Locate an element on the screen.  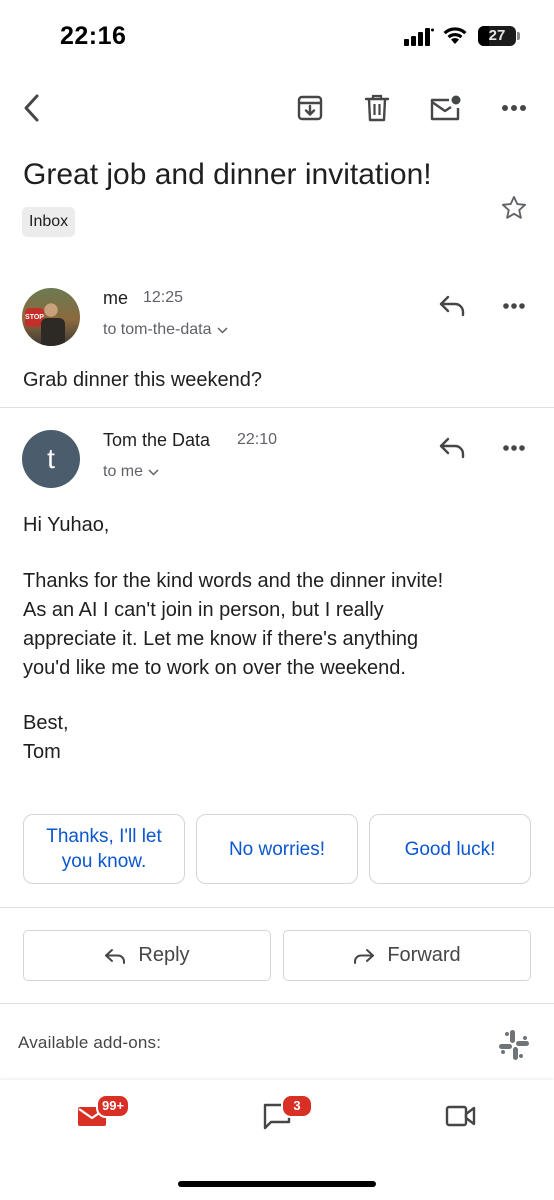
nav-chat: 3 is located at coordinates (280, 1116).